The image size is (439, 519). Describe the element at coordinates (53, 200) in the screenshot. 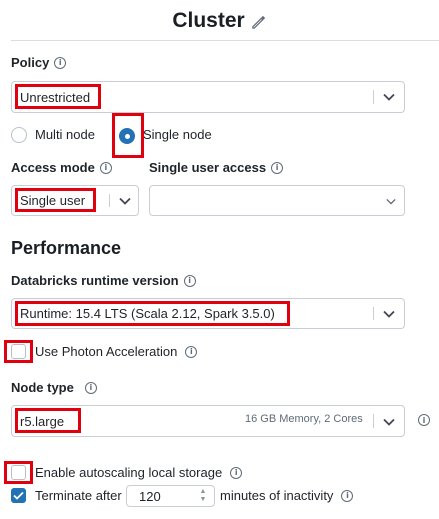

I see `access-mode-select-value: Single user` at that location.